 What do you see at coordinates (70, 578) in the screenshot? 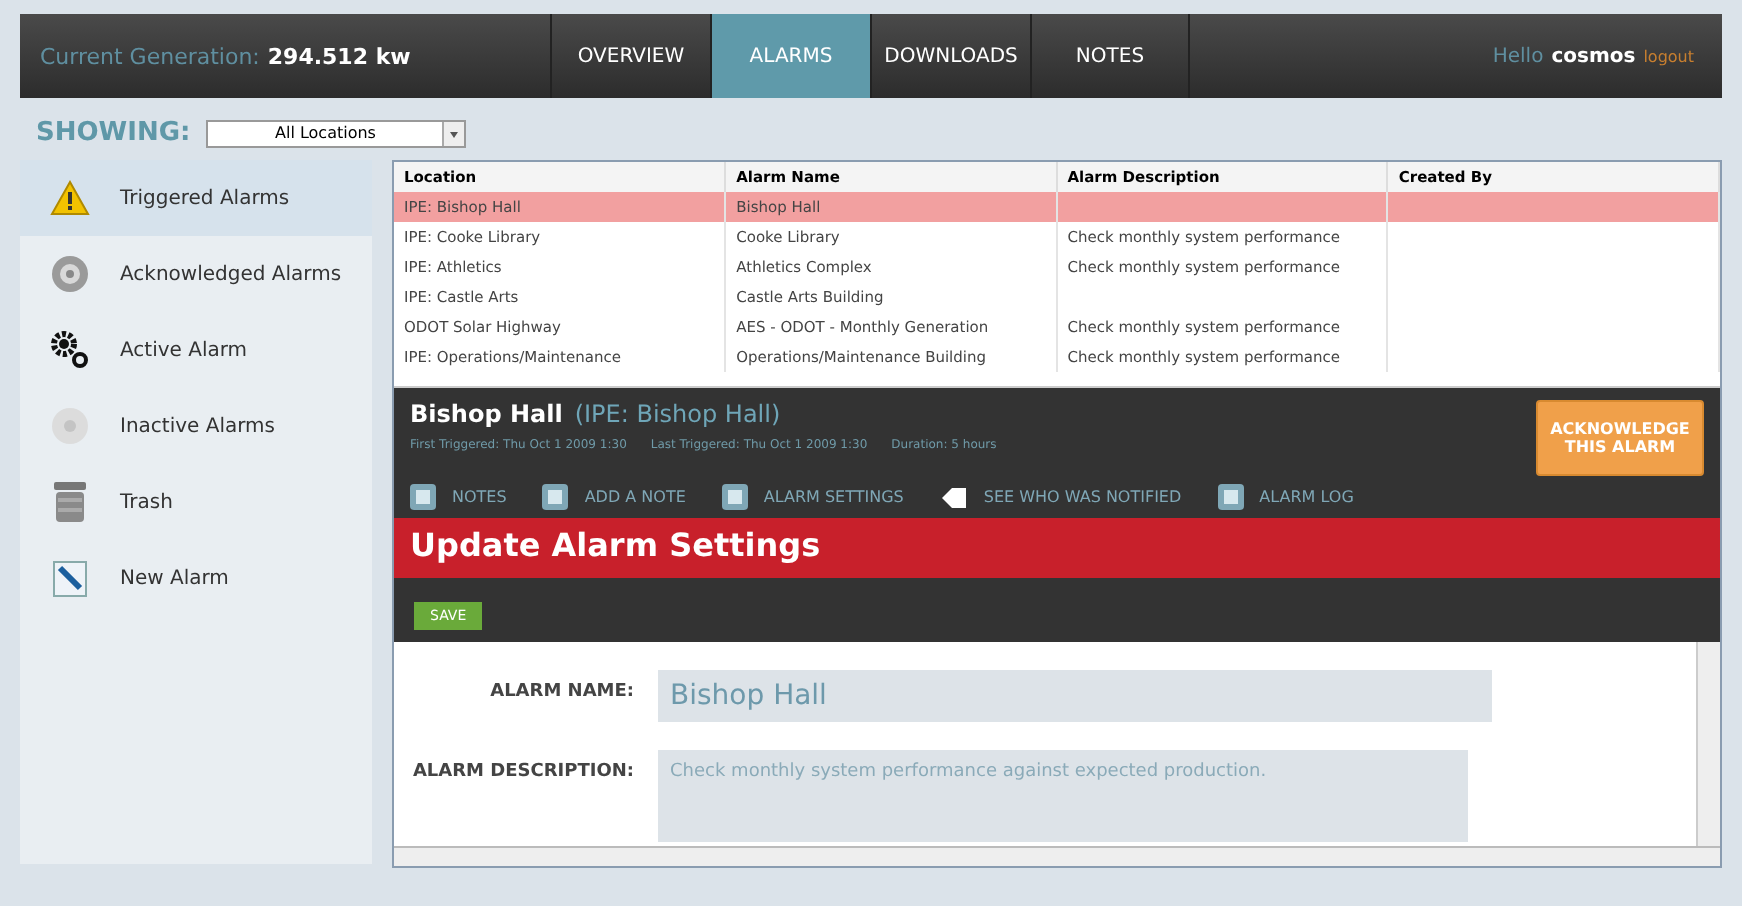
I see `new-document-icon` at bounding box center [70, 578].